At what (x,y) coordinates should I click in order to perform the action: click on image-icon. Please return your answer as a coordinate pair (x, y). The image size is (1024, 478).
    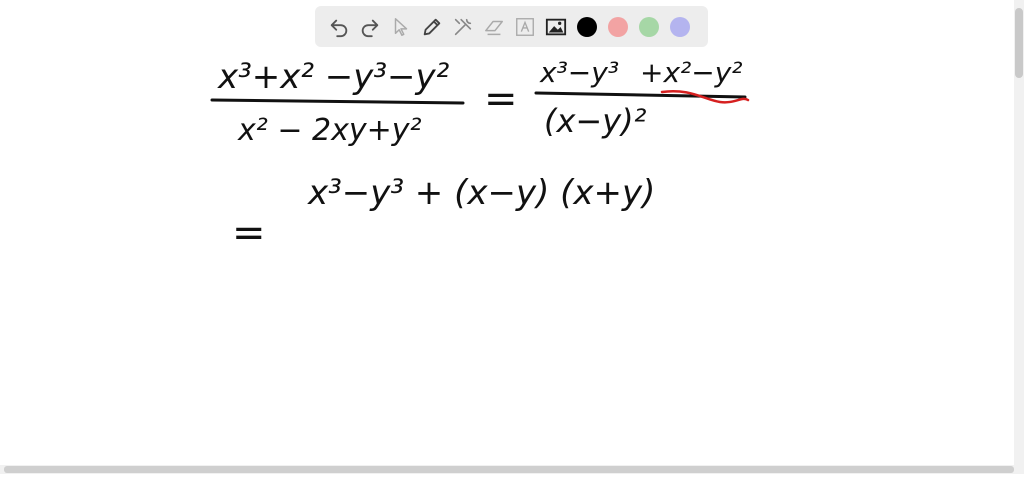
    Looking at the image, I should click on (555, 26).